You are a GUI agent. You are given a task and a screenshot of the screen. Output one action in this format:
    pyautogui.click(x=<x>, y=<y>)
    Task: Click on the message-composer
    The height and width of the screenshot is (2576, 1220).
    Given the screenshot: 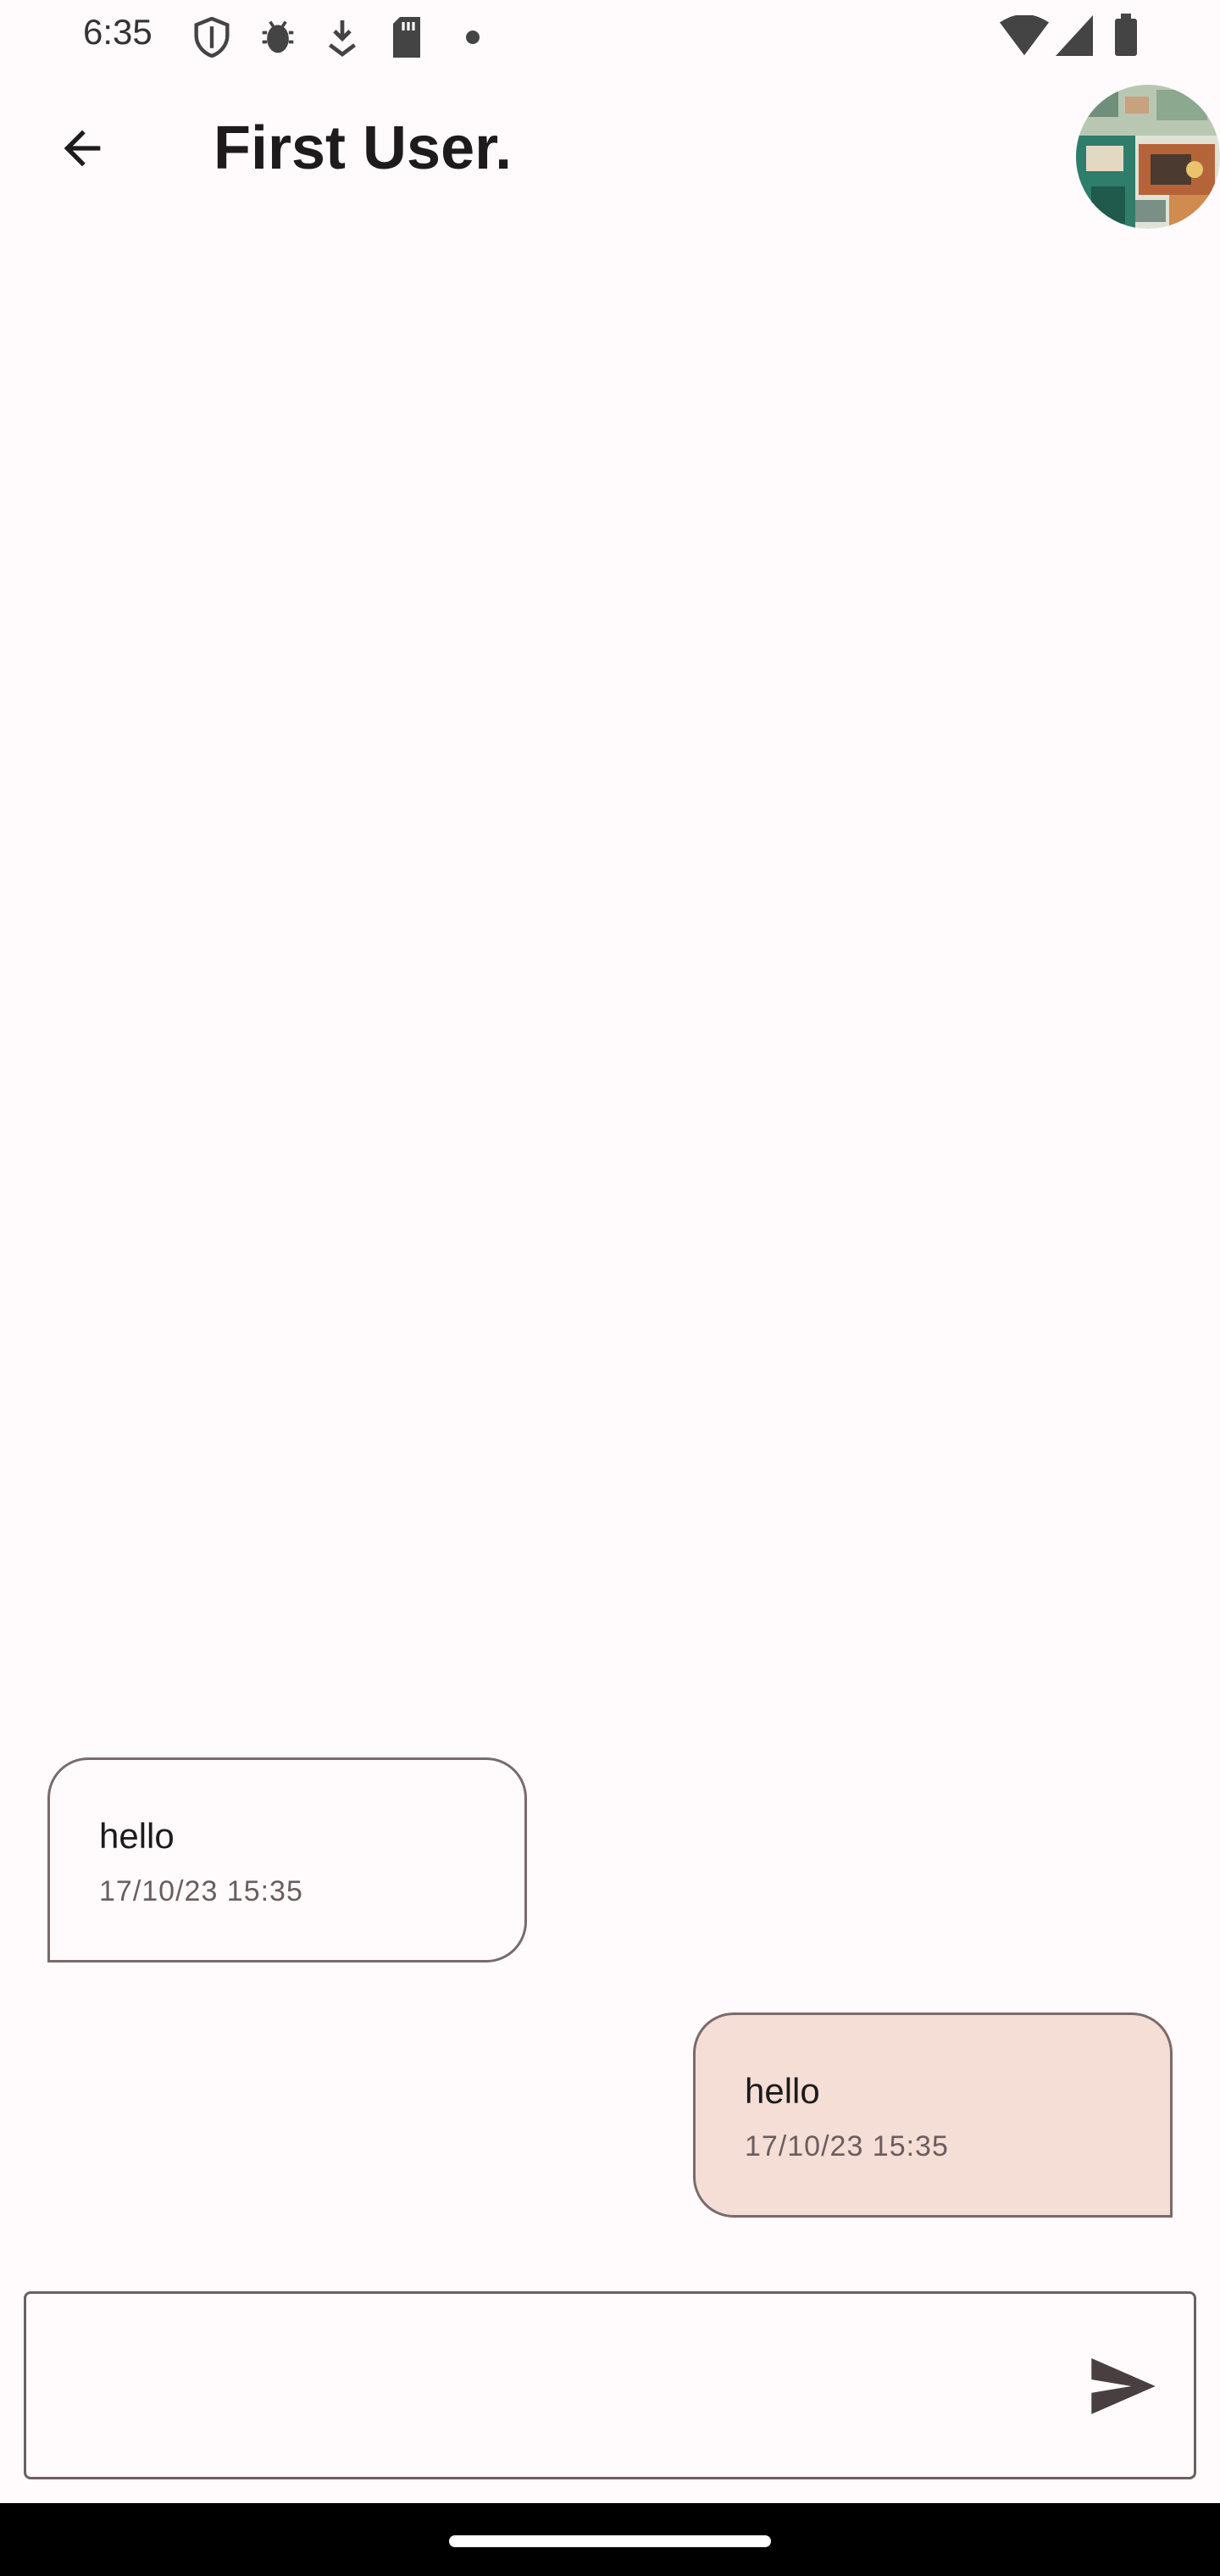 What is the action you would take?
    pyautogui.click(x=610, y=2385)
    